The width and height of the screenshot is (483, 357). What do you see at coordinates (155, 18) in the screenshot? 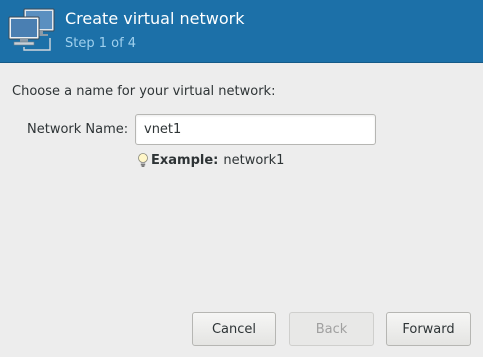
I see `wizard-title: Create virtual network` at bounding box center [155, 18].